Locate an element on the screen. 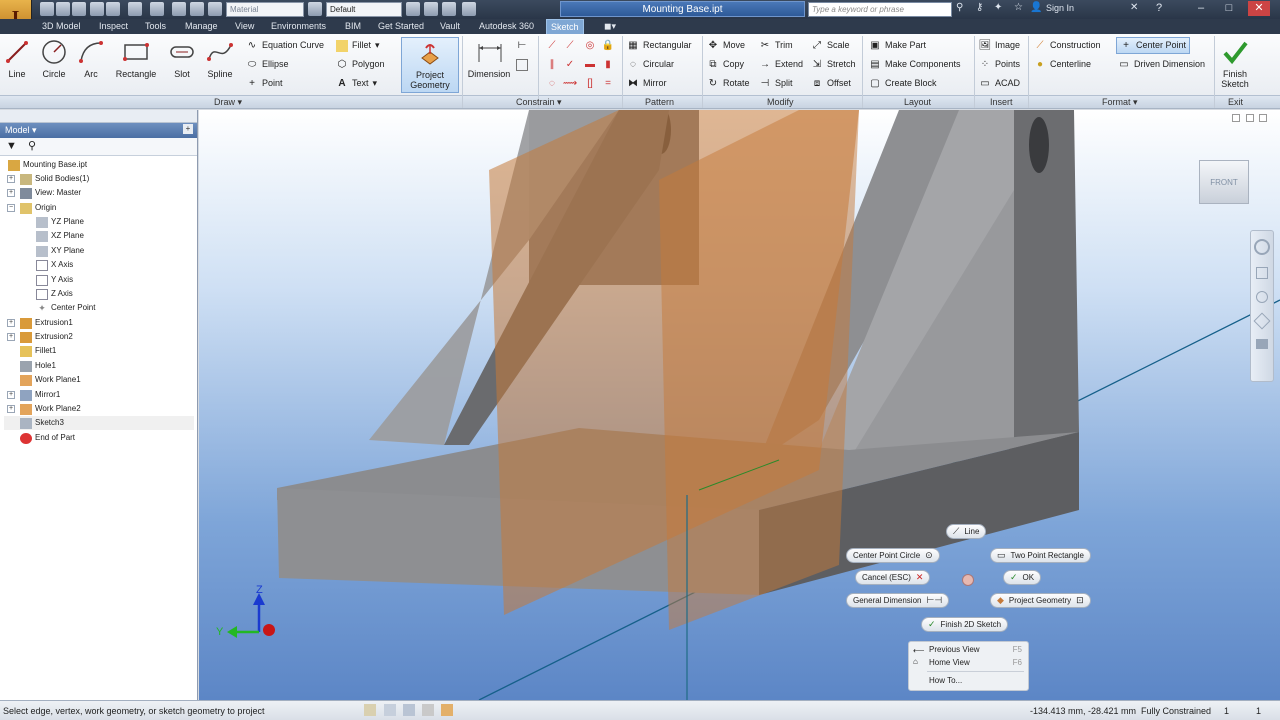  make-part-button: ▣ Make Part is located at coordinates (897, 45).